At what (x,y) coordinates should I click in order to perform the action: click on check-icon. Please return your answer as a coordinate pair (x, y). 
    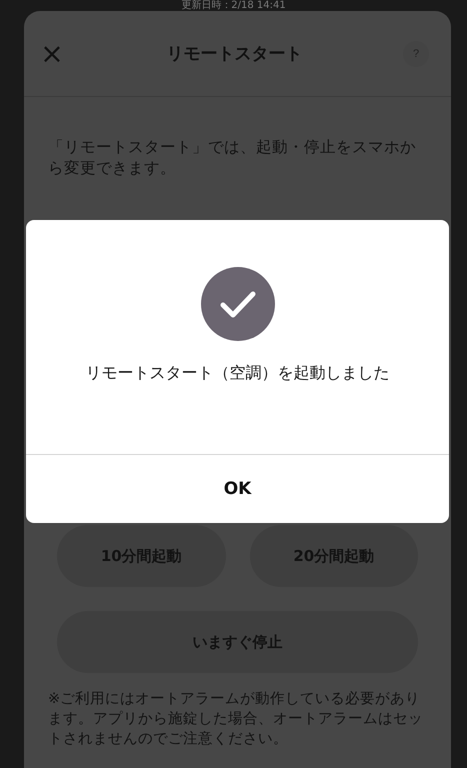
    Looking at the image, I should click on (237, 304).